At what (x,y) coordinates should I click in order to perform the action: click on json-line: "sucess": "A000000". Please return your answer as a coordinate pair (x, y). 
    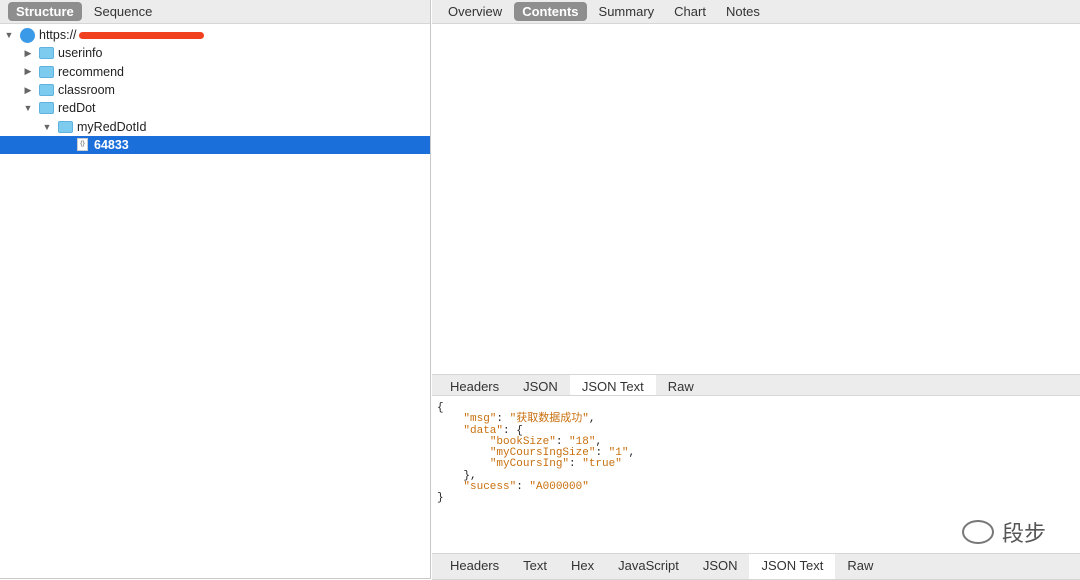
    Looking at the image, I should click on (536, 487).